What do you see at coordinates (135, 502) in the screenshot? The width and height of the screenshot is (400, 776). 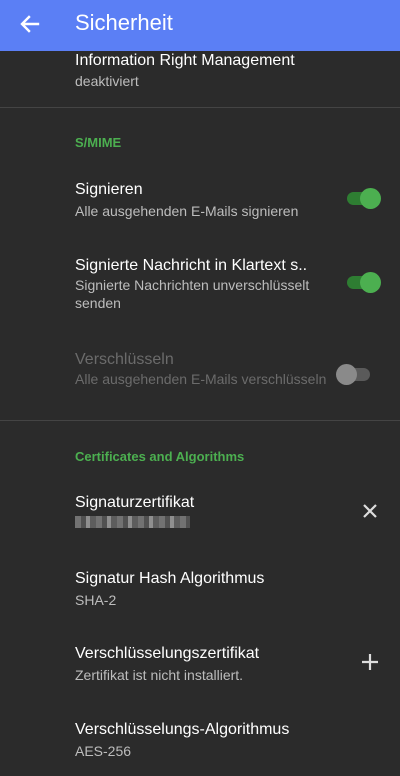 I see `setting-title: Signaturzertifikat` at bounding box center [135, 502].